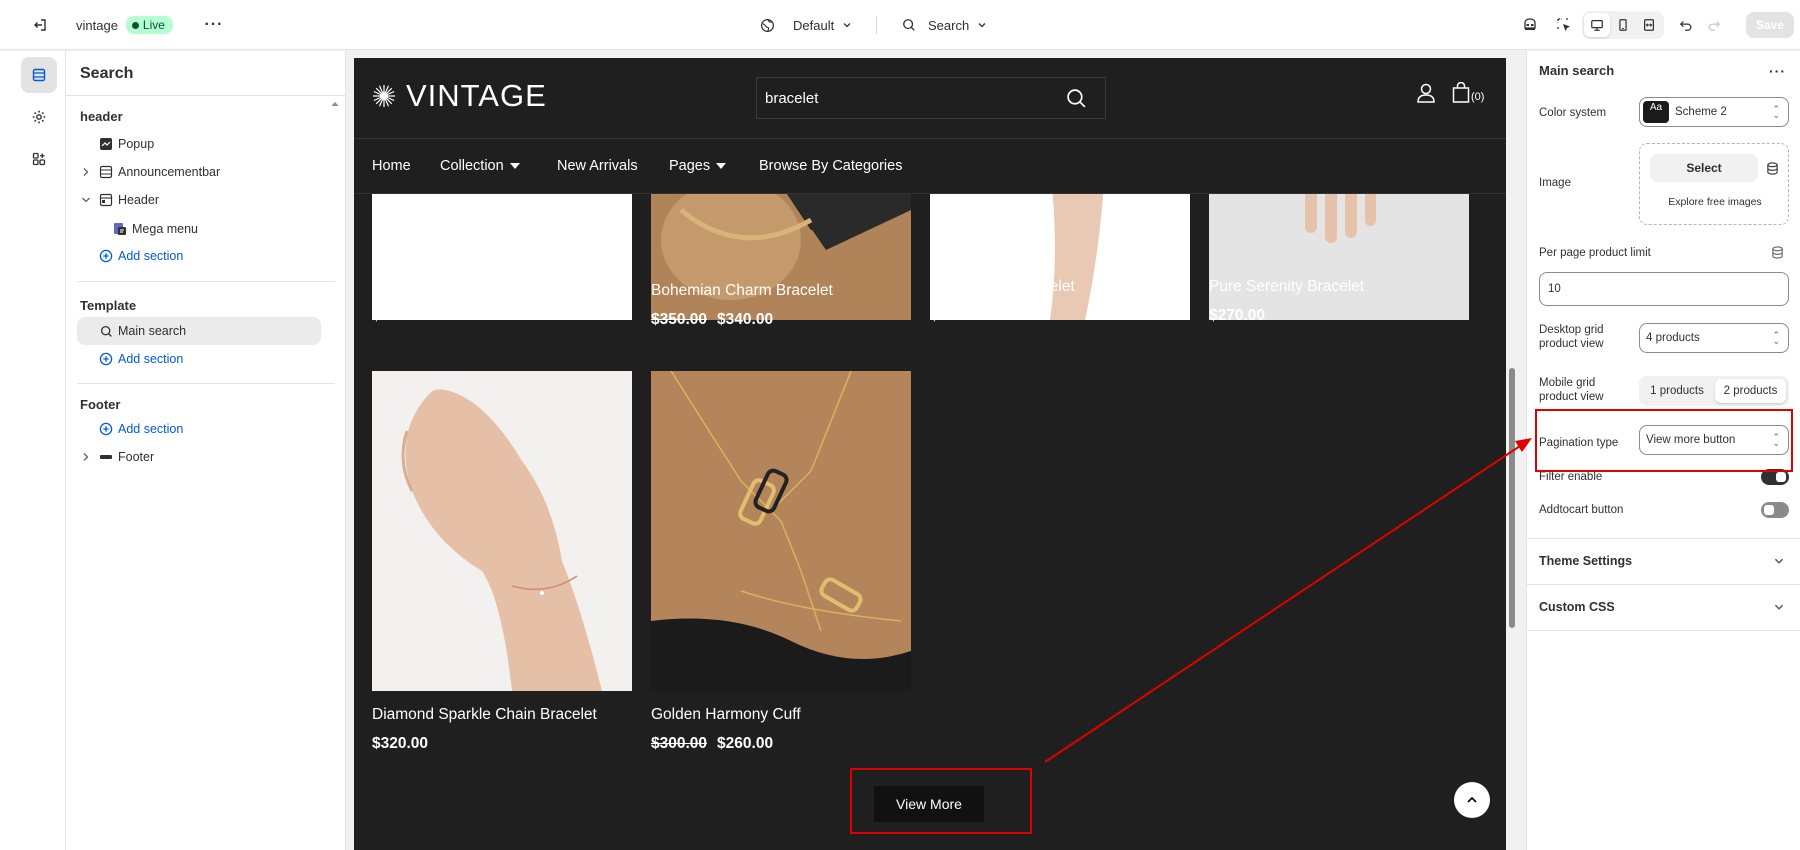 This screenshot has width=1800, height=850. Describe the element at coordinates (484, 715) in the screenshot. I see `product-name: Diamond Sparkle Chain Bracelet` at that location.